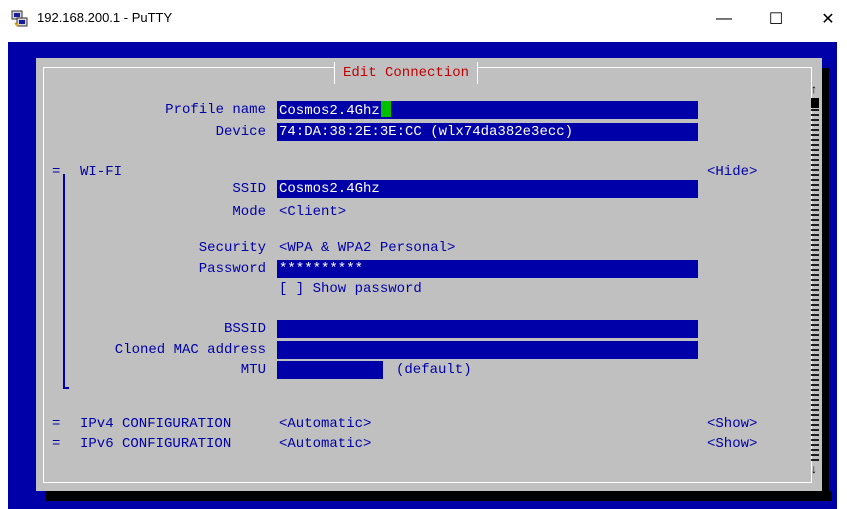  Describe the element at coordinates (439, 496) in the screenshot. I see `dialog-shadow-bottom` at that location.